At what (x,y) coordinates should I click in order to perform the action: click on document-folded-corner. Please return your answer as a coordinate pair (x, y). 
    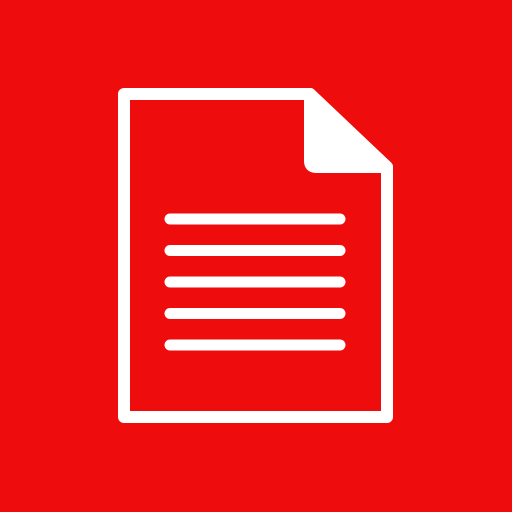
    Looking at the image, I should click on (348, 130).